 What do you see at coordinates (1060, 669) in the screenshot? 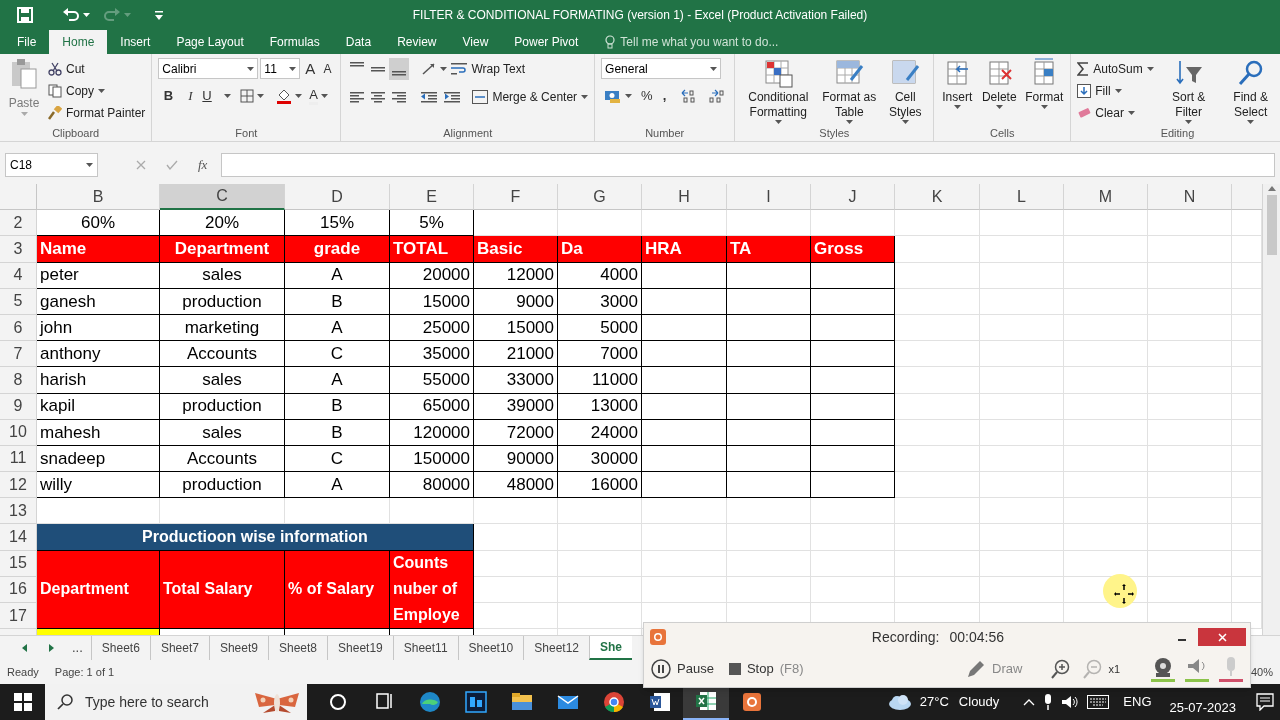
I see `zoom-in-button` at bounding box center [1060, 669].